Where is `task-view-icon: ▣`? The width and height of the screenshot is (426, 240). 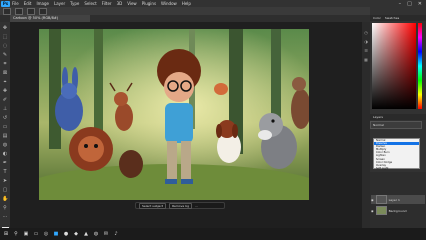 task-view-icon: ▣ is located at coordinates (26, 234).